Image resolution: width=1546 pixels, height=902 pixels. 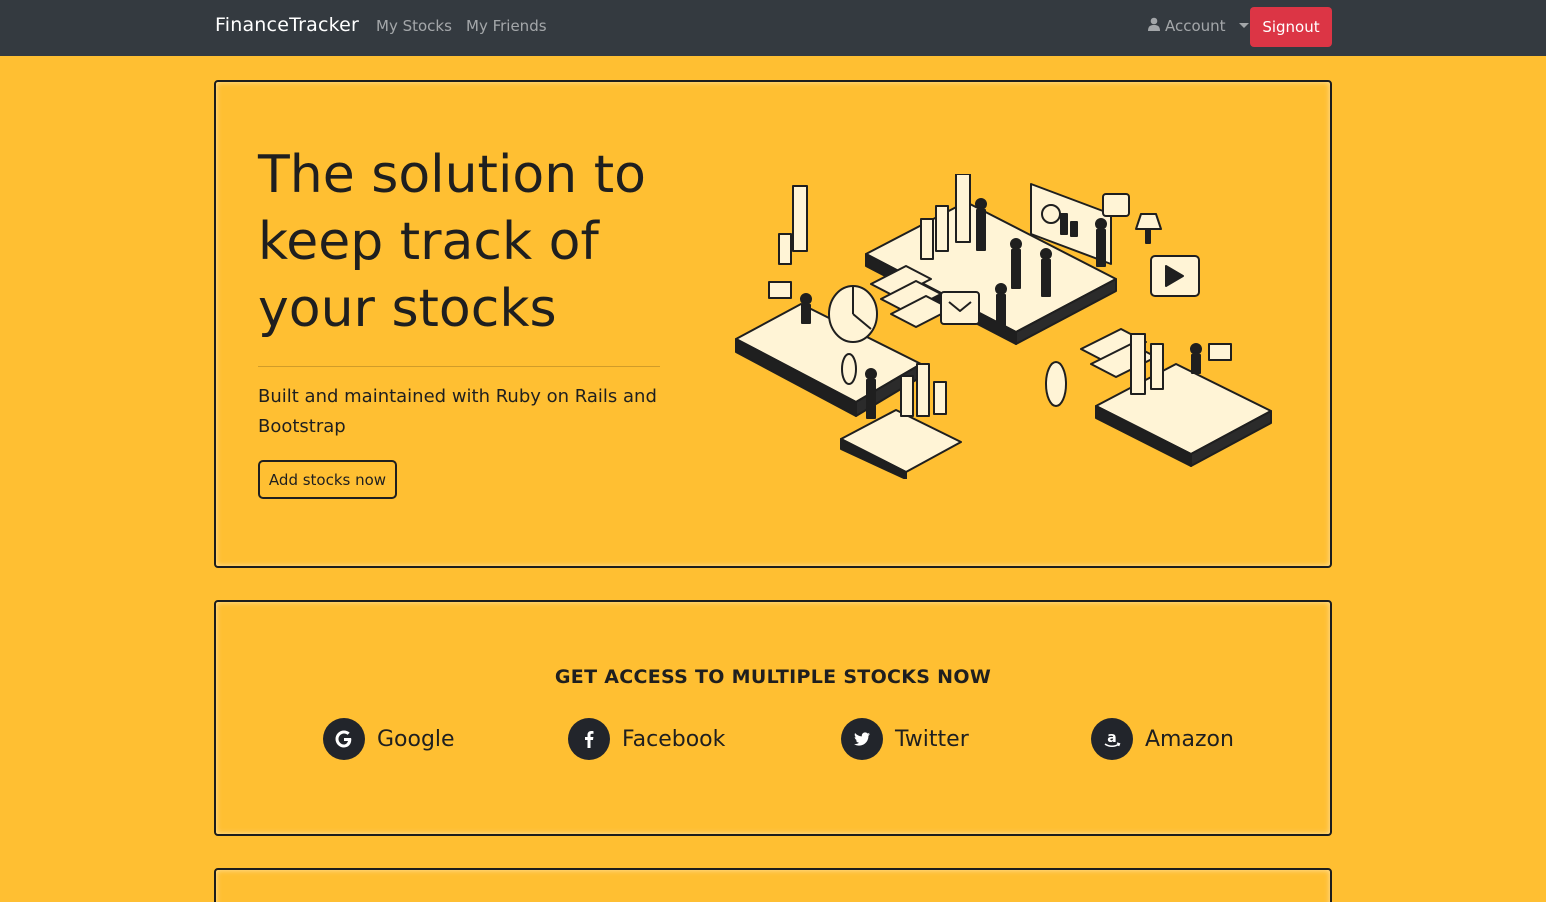 I want to click on account-dropdown: Account, so click(x=1198, y=26).